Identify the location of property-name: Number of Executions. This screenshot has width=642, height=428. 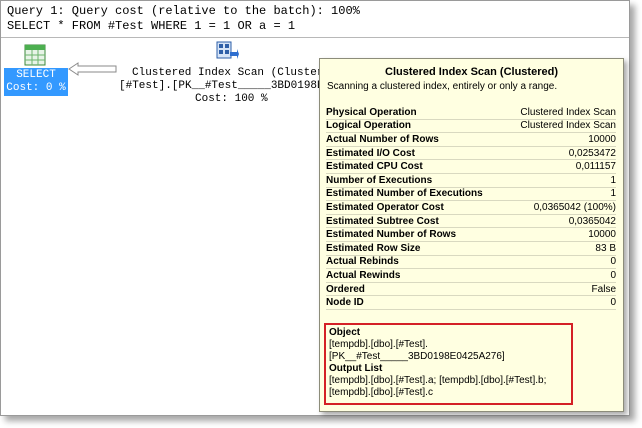
(379, 180).